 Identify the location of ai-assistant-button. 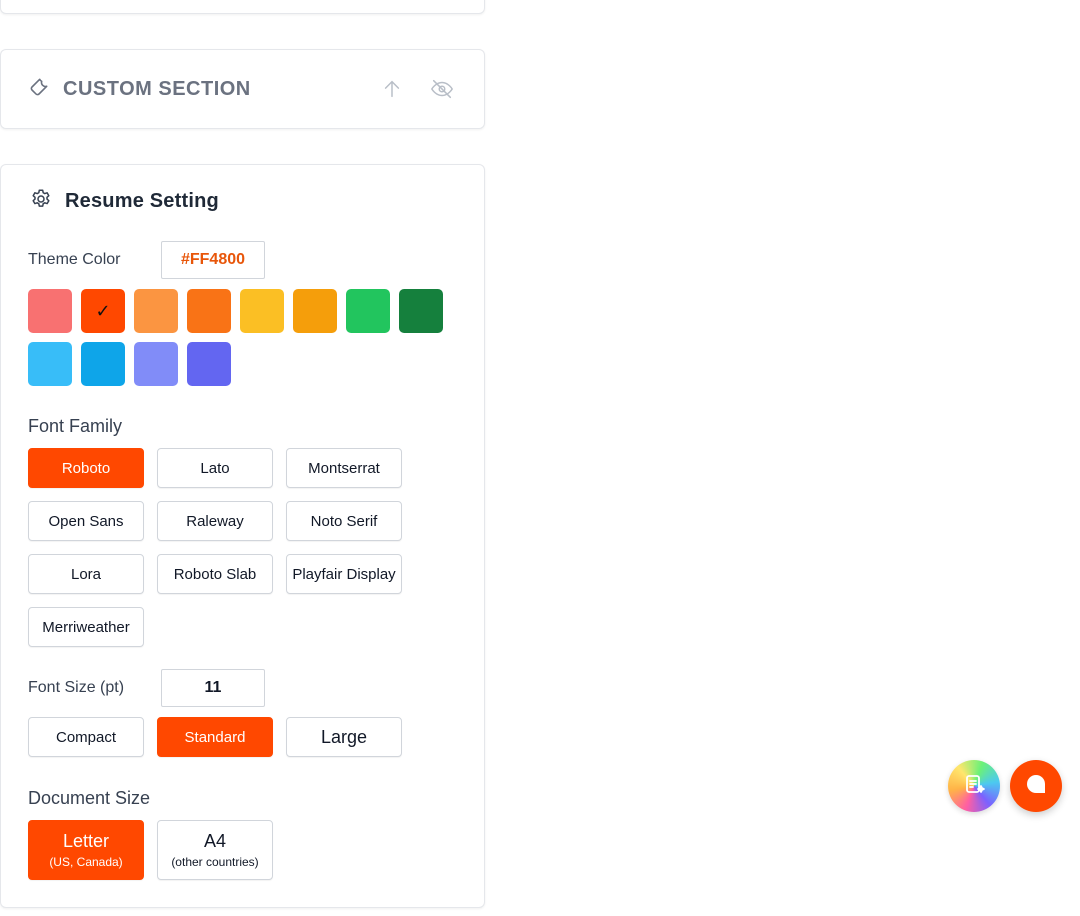
(974, 786).